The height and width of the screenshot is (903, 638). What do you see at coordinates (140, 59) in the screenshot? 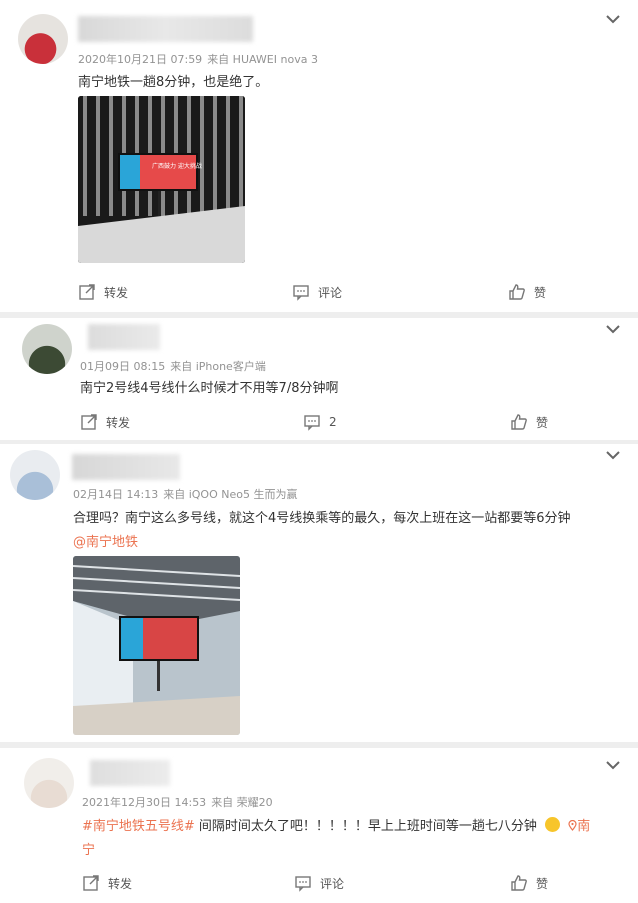
I see `post-time: 2020年10月21日 07:59` at bounding box center [140, 59].